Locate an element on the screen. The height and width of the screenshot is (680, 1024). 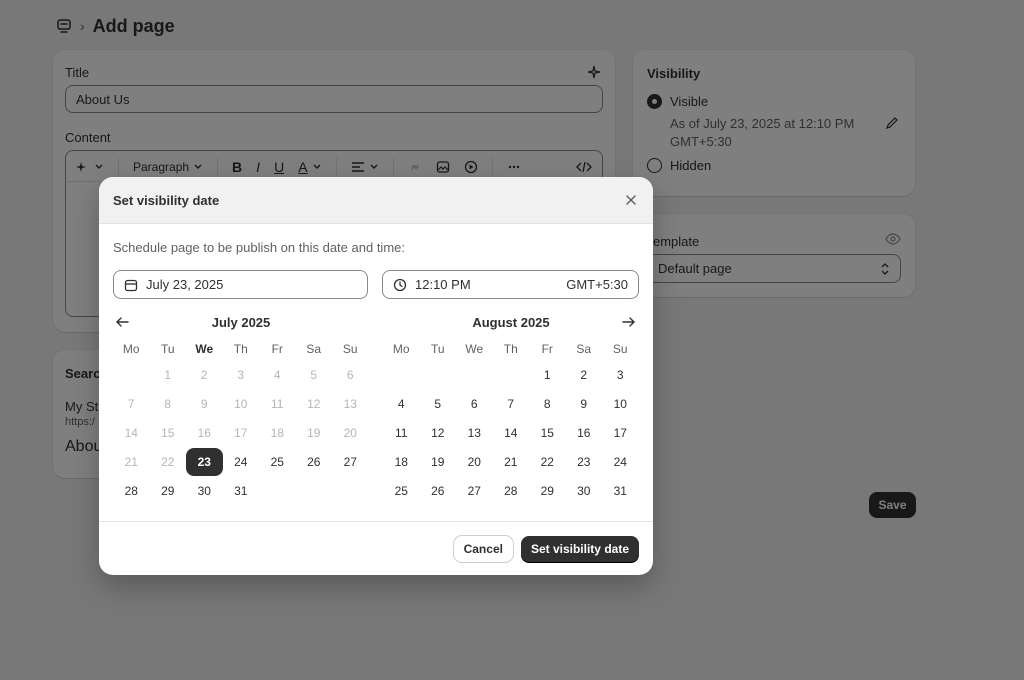
calendar-day: 23 is located at coordinates (584, 462).